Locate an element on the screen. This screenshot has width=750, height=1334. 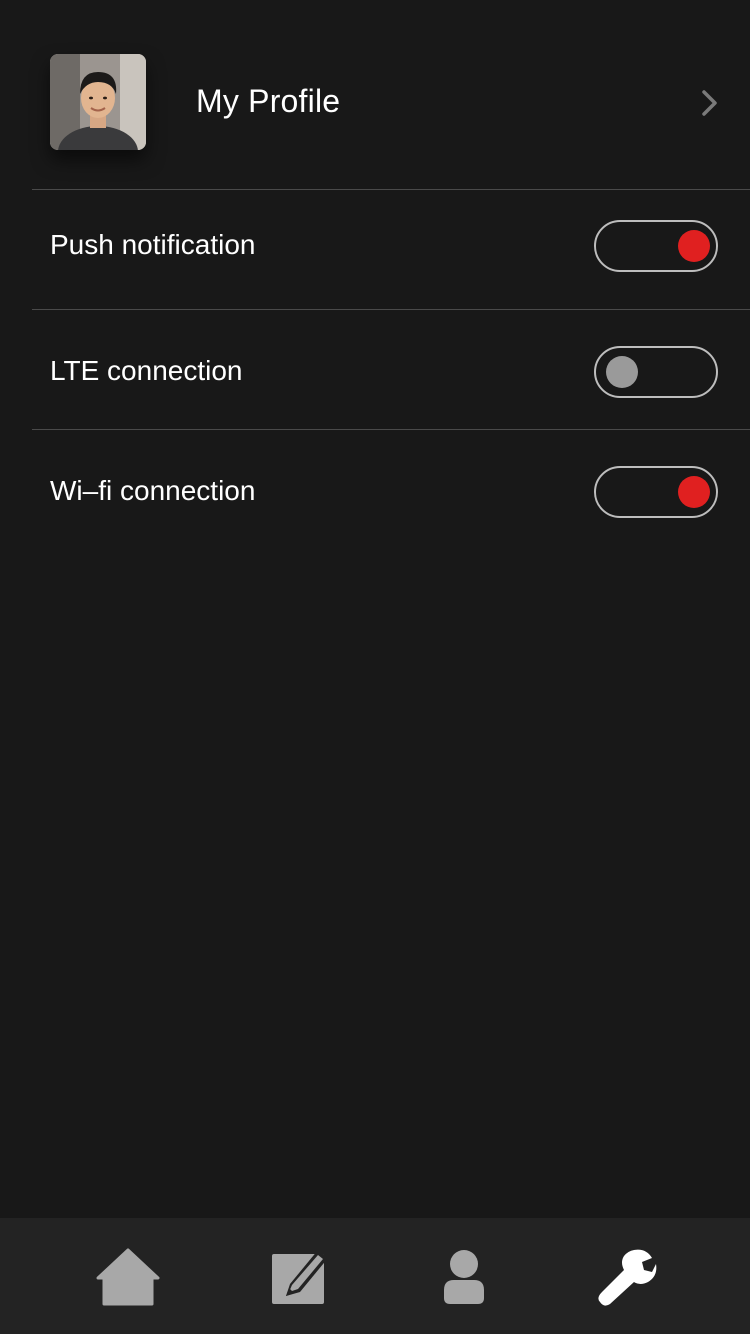
my-profile-row: My Profile is located at coordinates (375, 95).